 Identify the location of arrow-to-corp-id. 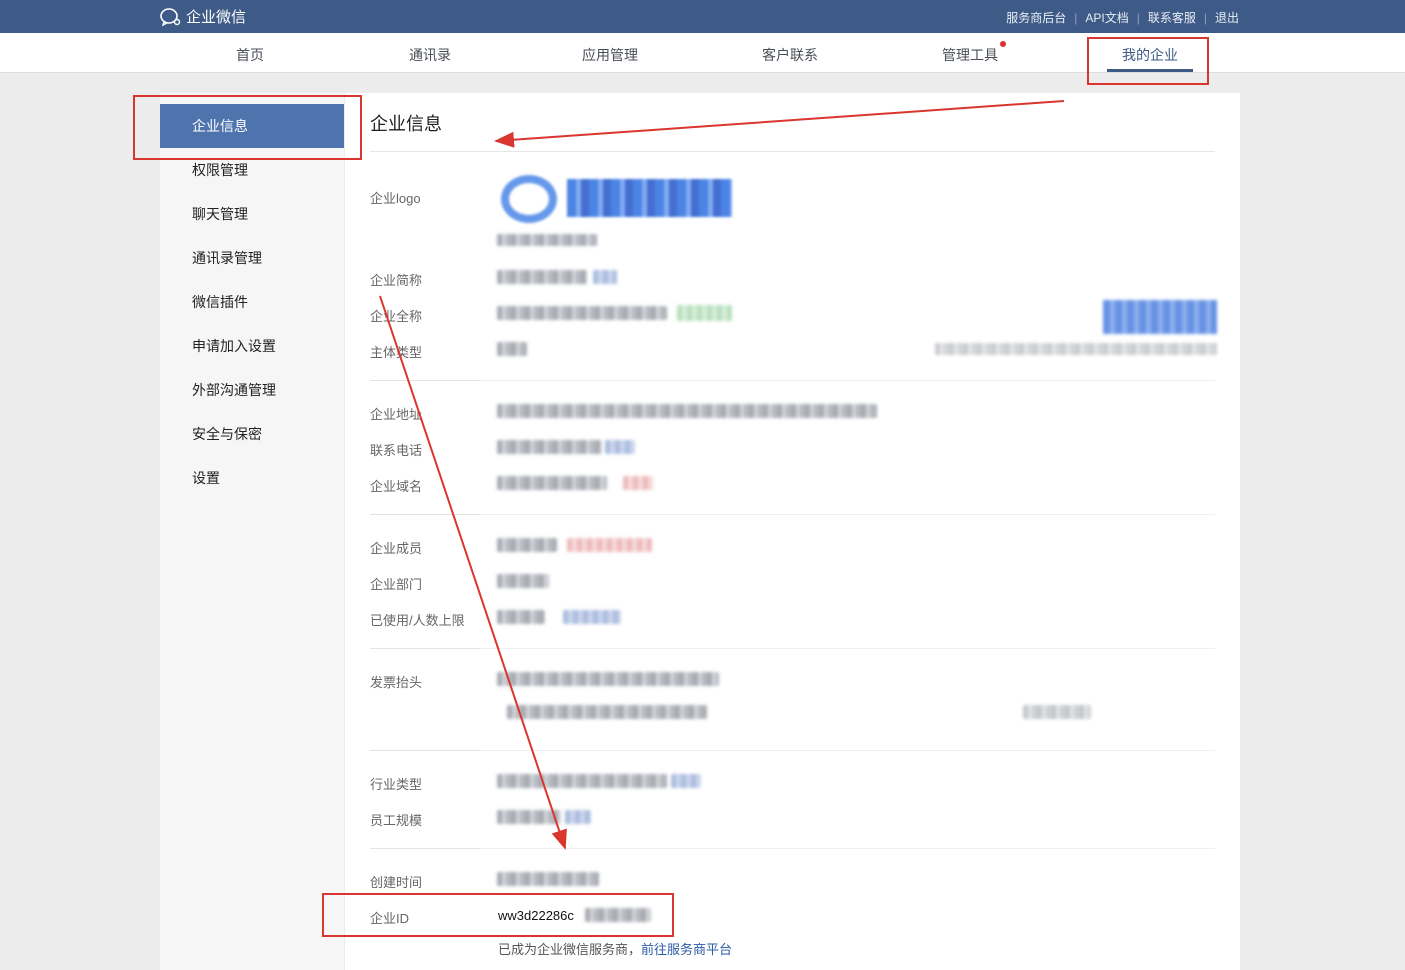
(473, 572).